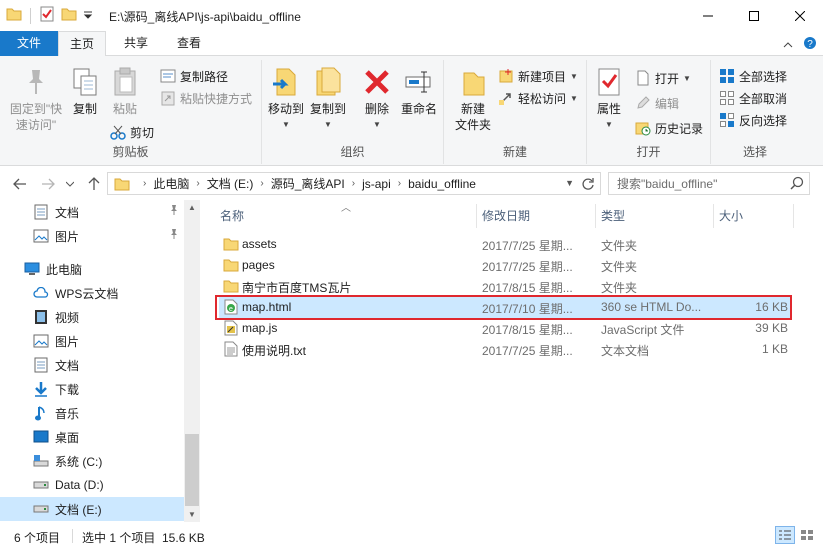  I want to click on open-button: 打开 ▼, so click(663, 78).